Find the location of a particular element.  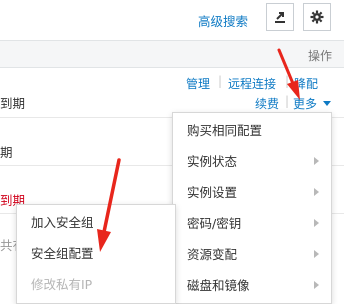

row-expire-text: 到期 is located at coordinates (13, 103).